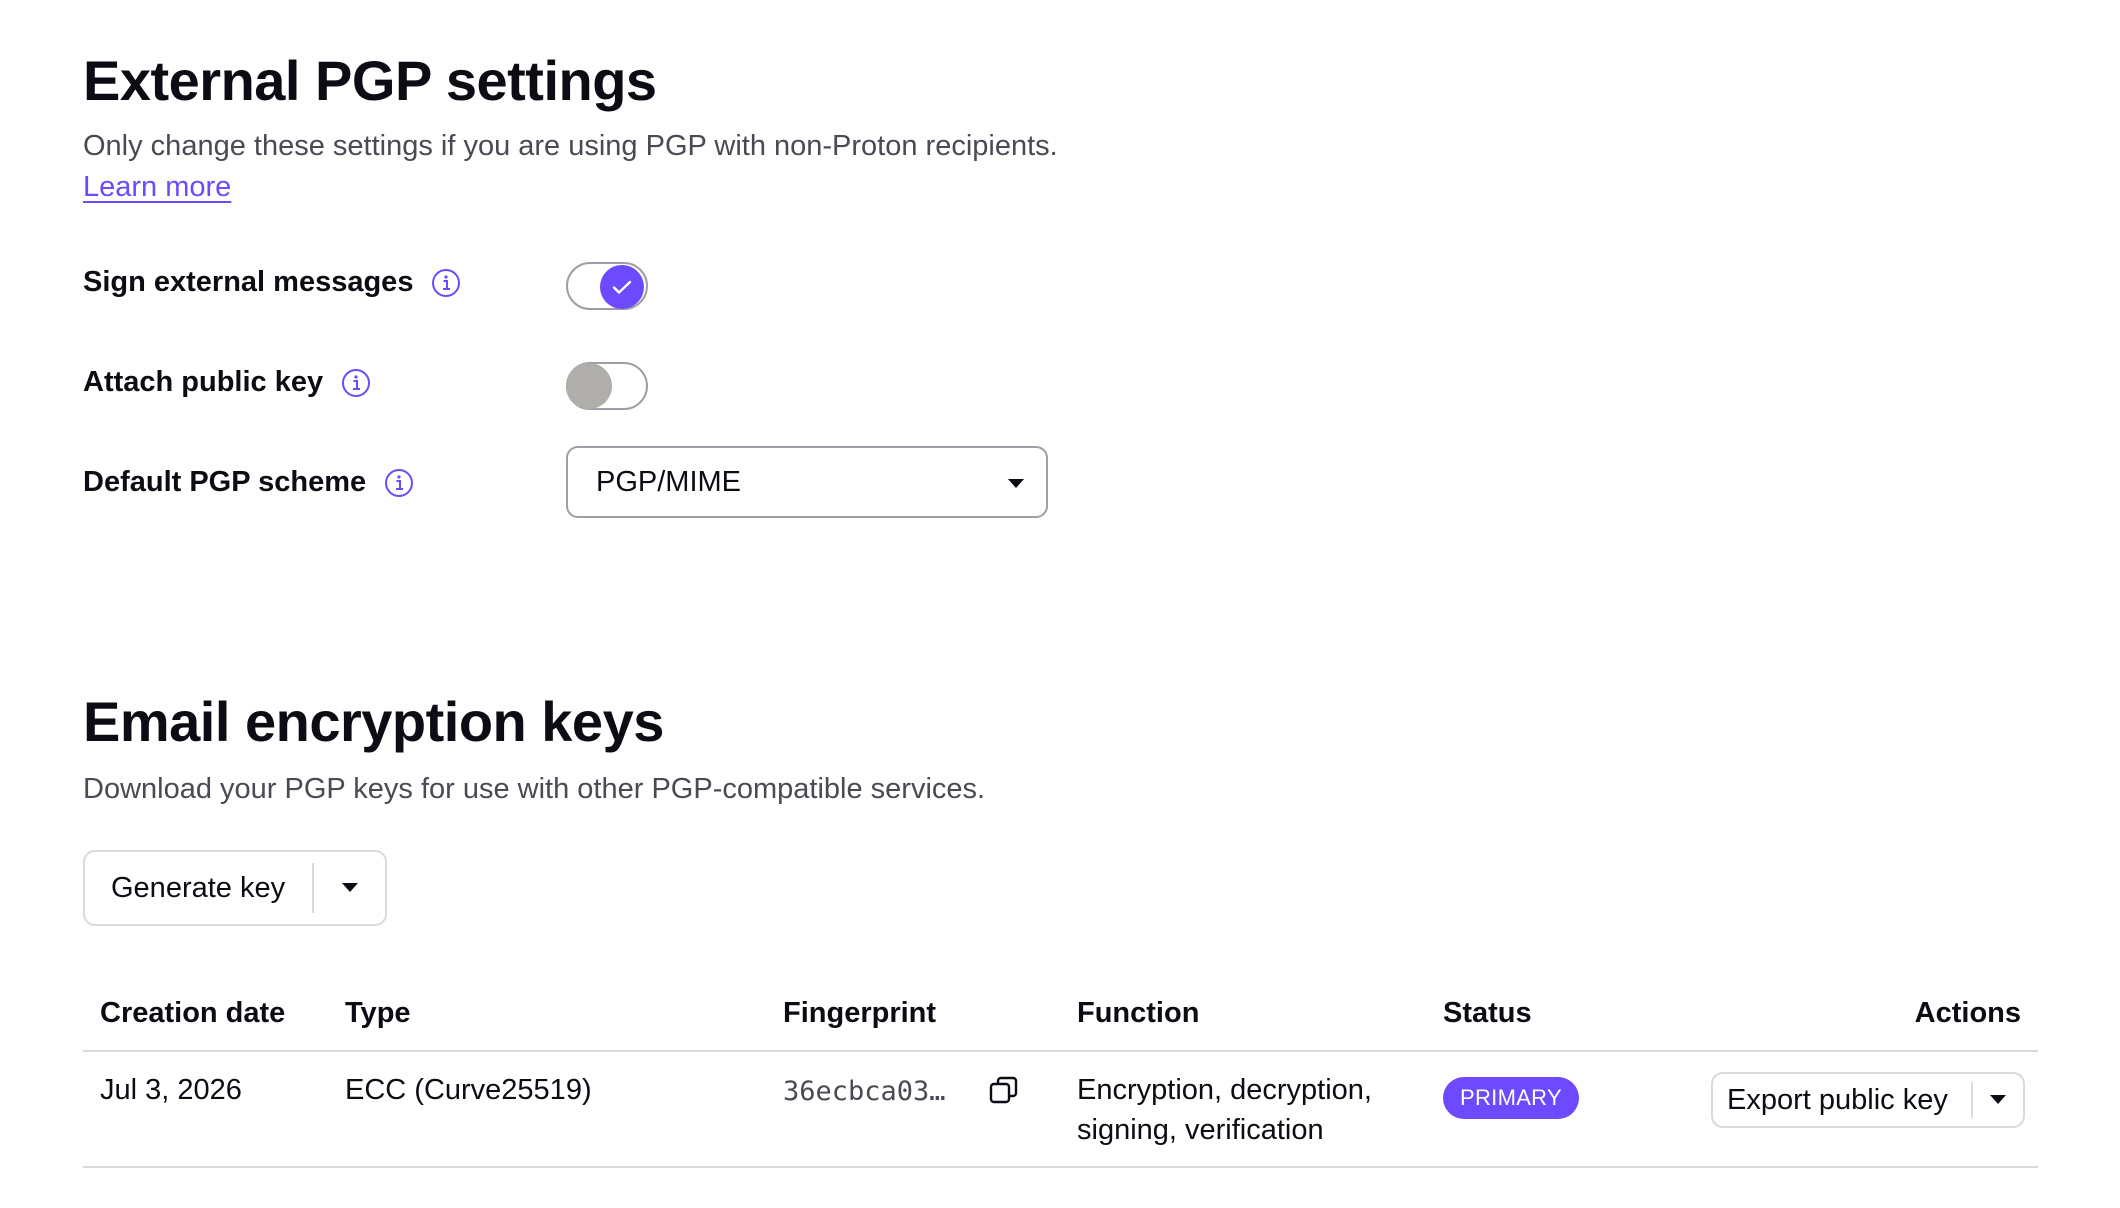 This screenshot has width=2120, height=1208. Describe the element at coordinates (1487, 1013) in the screenshot. I see `column-header-status: Status` at that location.